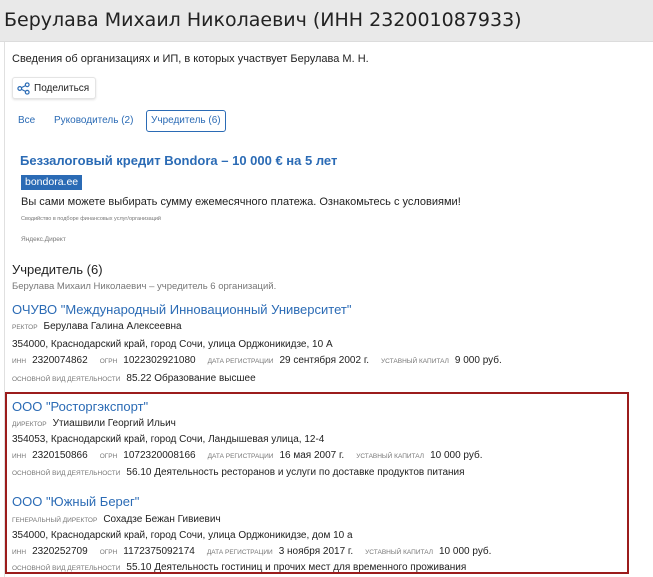 Image resolution: width=653 pixels, height=577 pixels. What do you see at coordinates (52, 182) in the screenshot?
I see `ad-domain-link: bondora.ee` at bounding box center [52, 182].